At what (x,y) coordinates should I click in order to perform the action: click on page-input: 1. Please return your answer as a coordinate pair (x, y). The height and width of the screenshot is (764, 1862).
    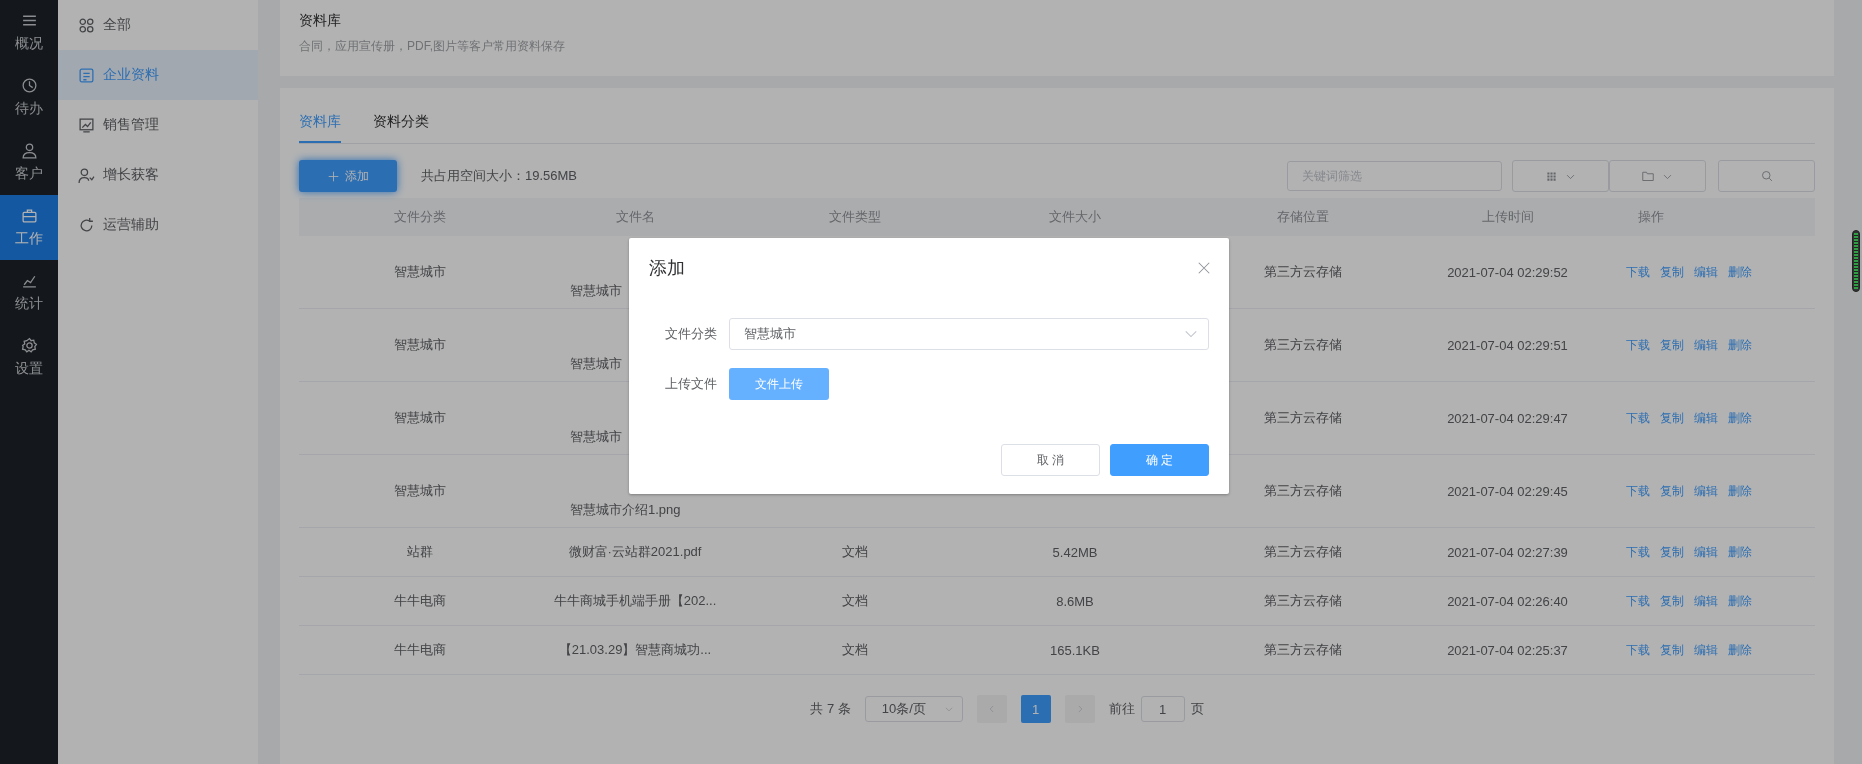
    Looking at the image, I should click on (1162, 709).